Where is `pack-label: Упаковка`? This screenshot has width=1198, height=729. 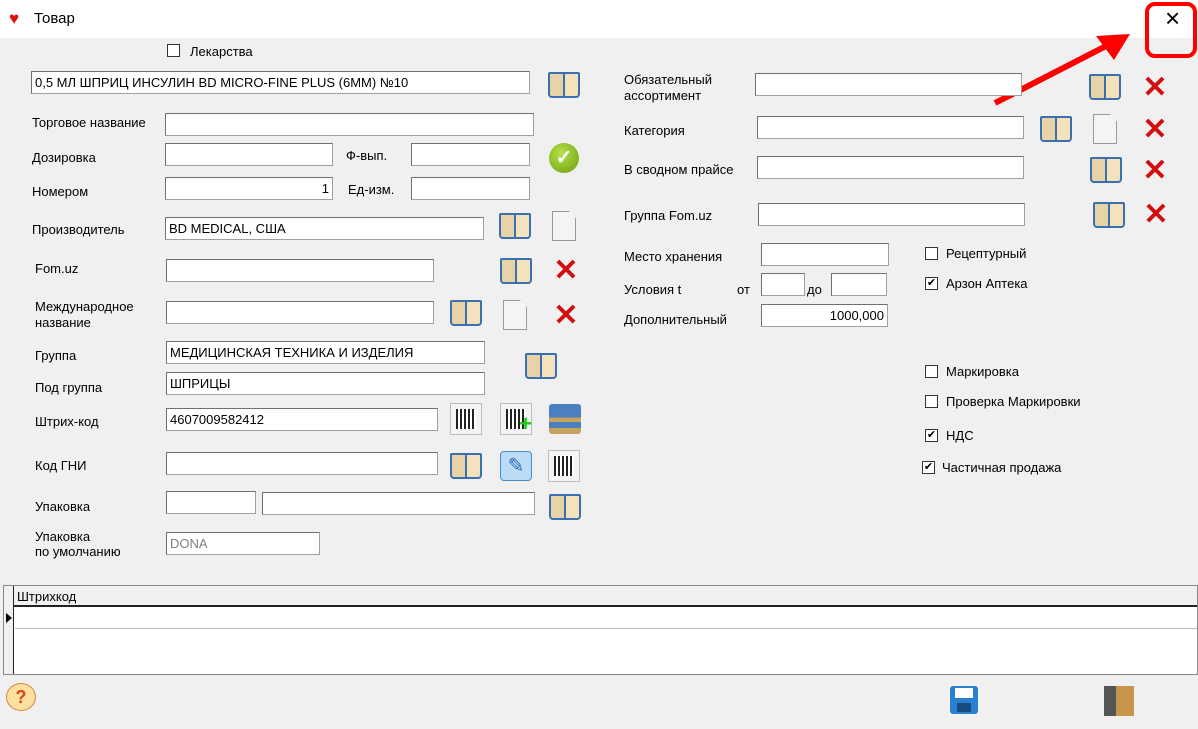 pack-label: Упаковка is located at coordinates (63, 506).